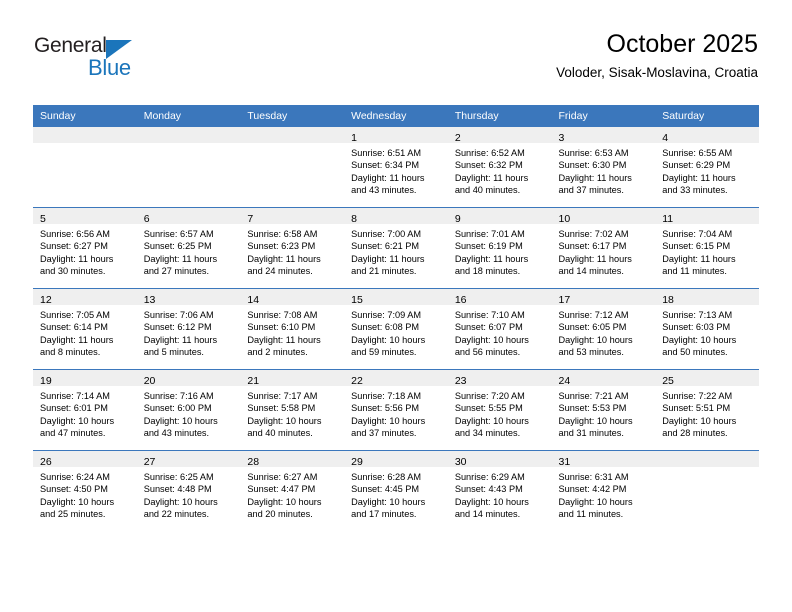  Describe the element at coordinates (499, 297) in the screenshot. I see `day-number-strip: 16` at that location.